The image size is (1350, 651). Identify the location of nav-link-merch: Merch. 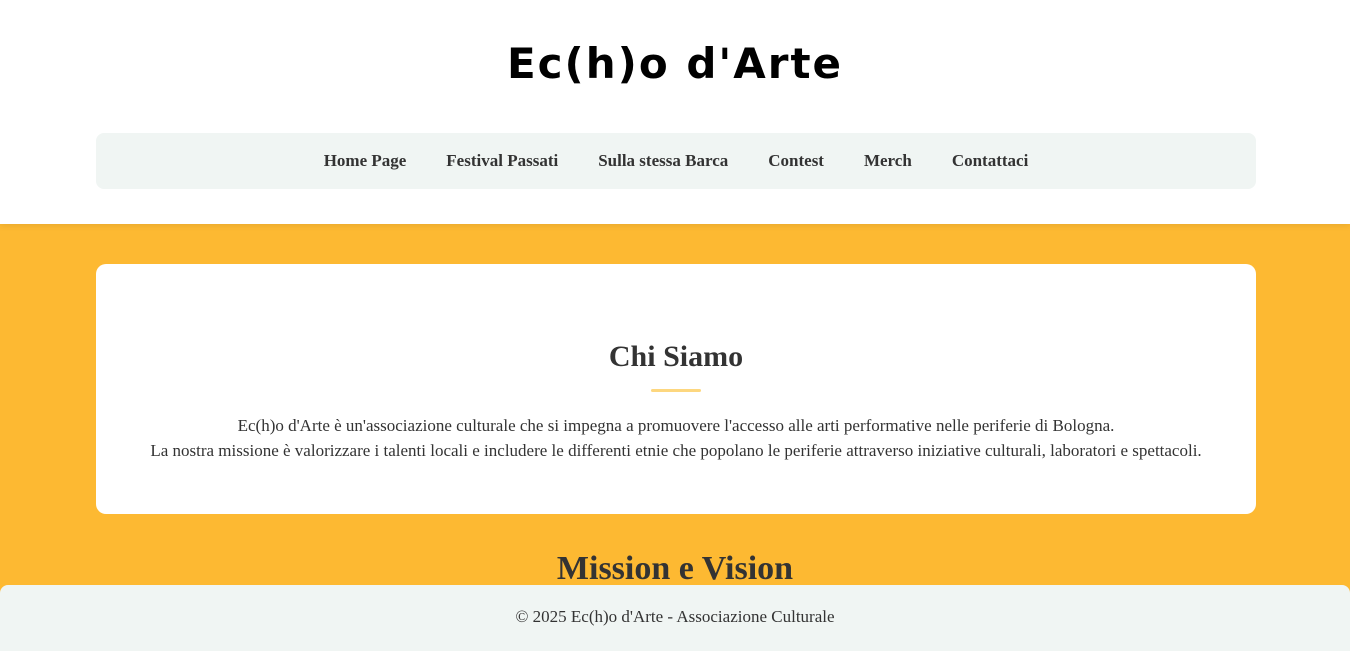
(888, 161).